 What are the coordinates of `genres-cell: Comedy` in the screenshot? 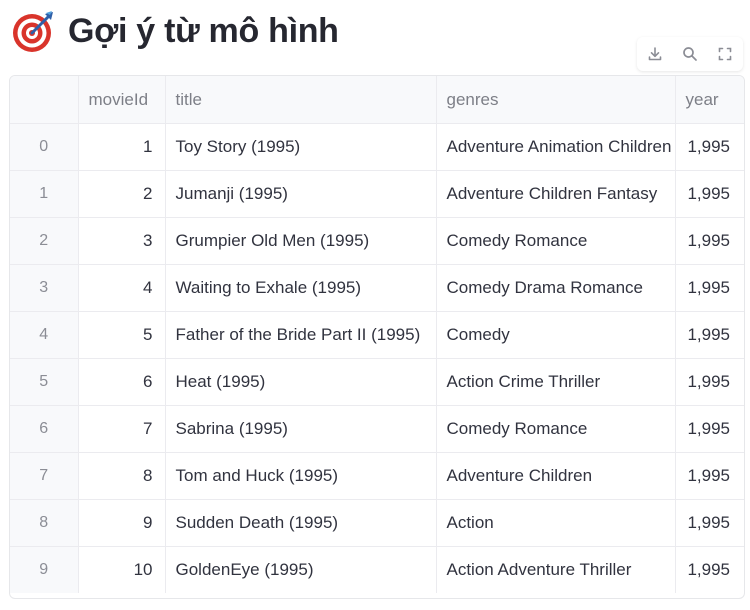 It's located at (556, 335).